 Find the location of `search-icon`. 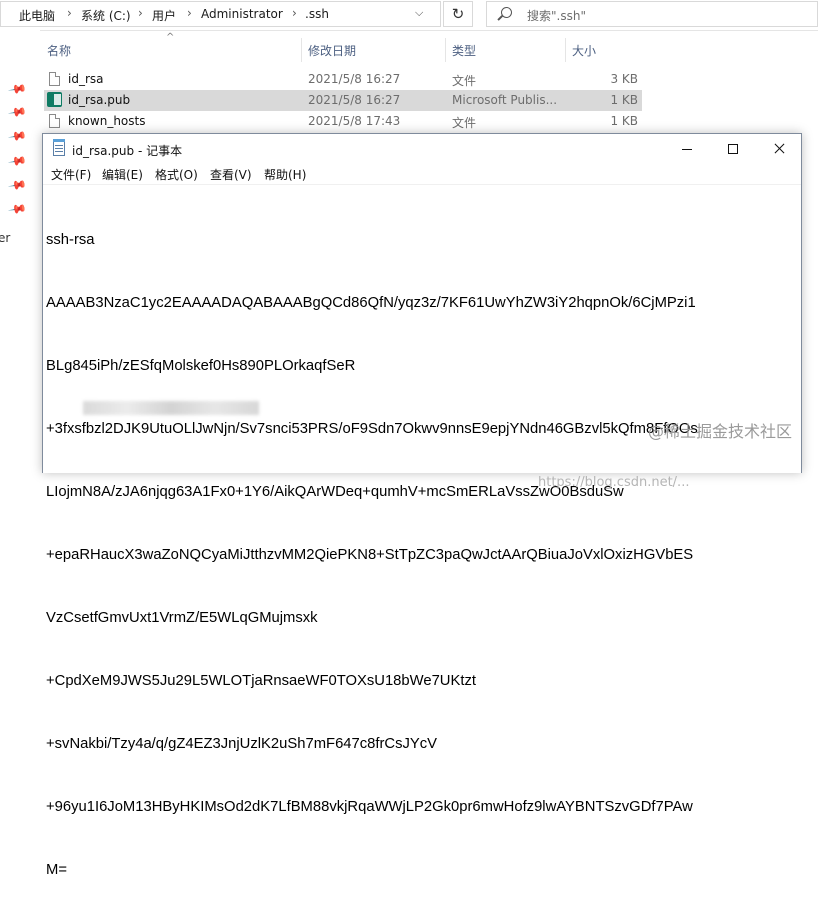

search-icon is located at coordinates (506, 12).